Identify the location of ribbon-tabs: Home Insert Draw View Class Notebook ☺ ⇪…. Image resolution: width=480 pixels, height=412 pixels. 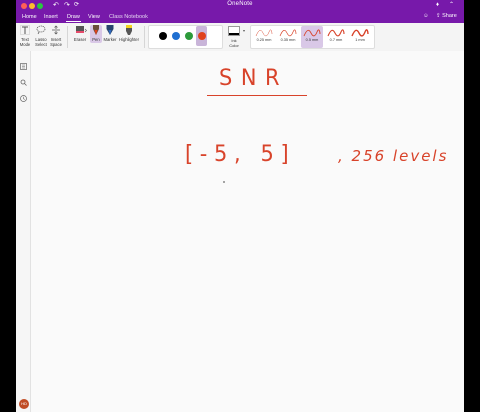
(240, 17).